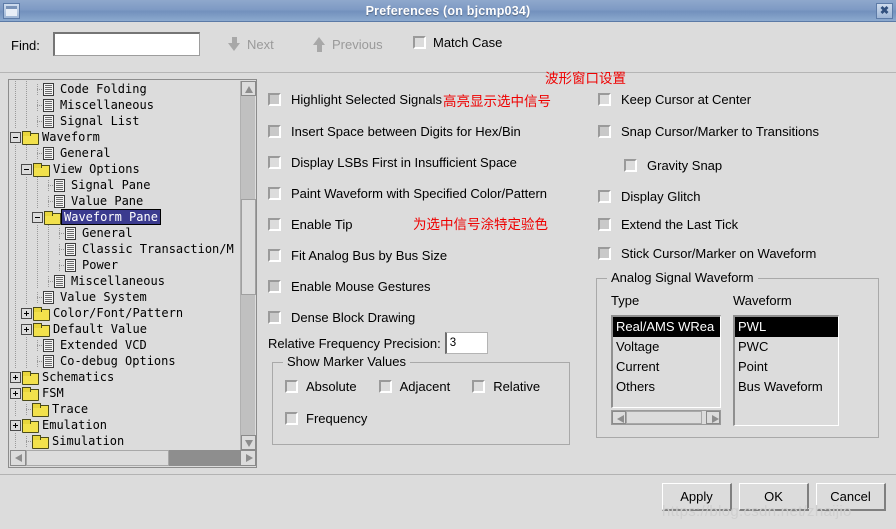 This screenshot has height=529, width=896. Describe the element at coordinates (326, 418) in the screenshot. I see `marker-frequency-checkbox: Frequency` at that location.